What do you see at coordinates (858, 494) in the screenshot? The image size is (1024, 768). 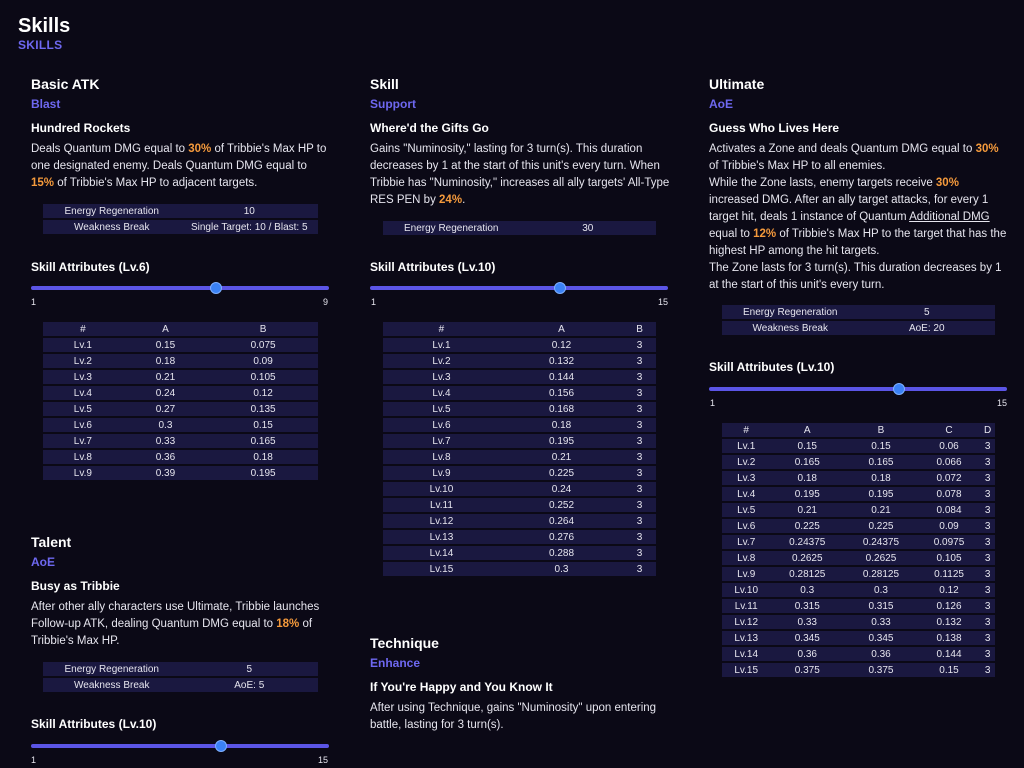 I see `table-row: Lv.4 0.195 0.195 0.078 3` at bounding box center [858, 494].